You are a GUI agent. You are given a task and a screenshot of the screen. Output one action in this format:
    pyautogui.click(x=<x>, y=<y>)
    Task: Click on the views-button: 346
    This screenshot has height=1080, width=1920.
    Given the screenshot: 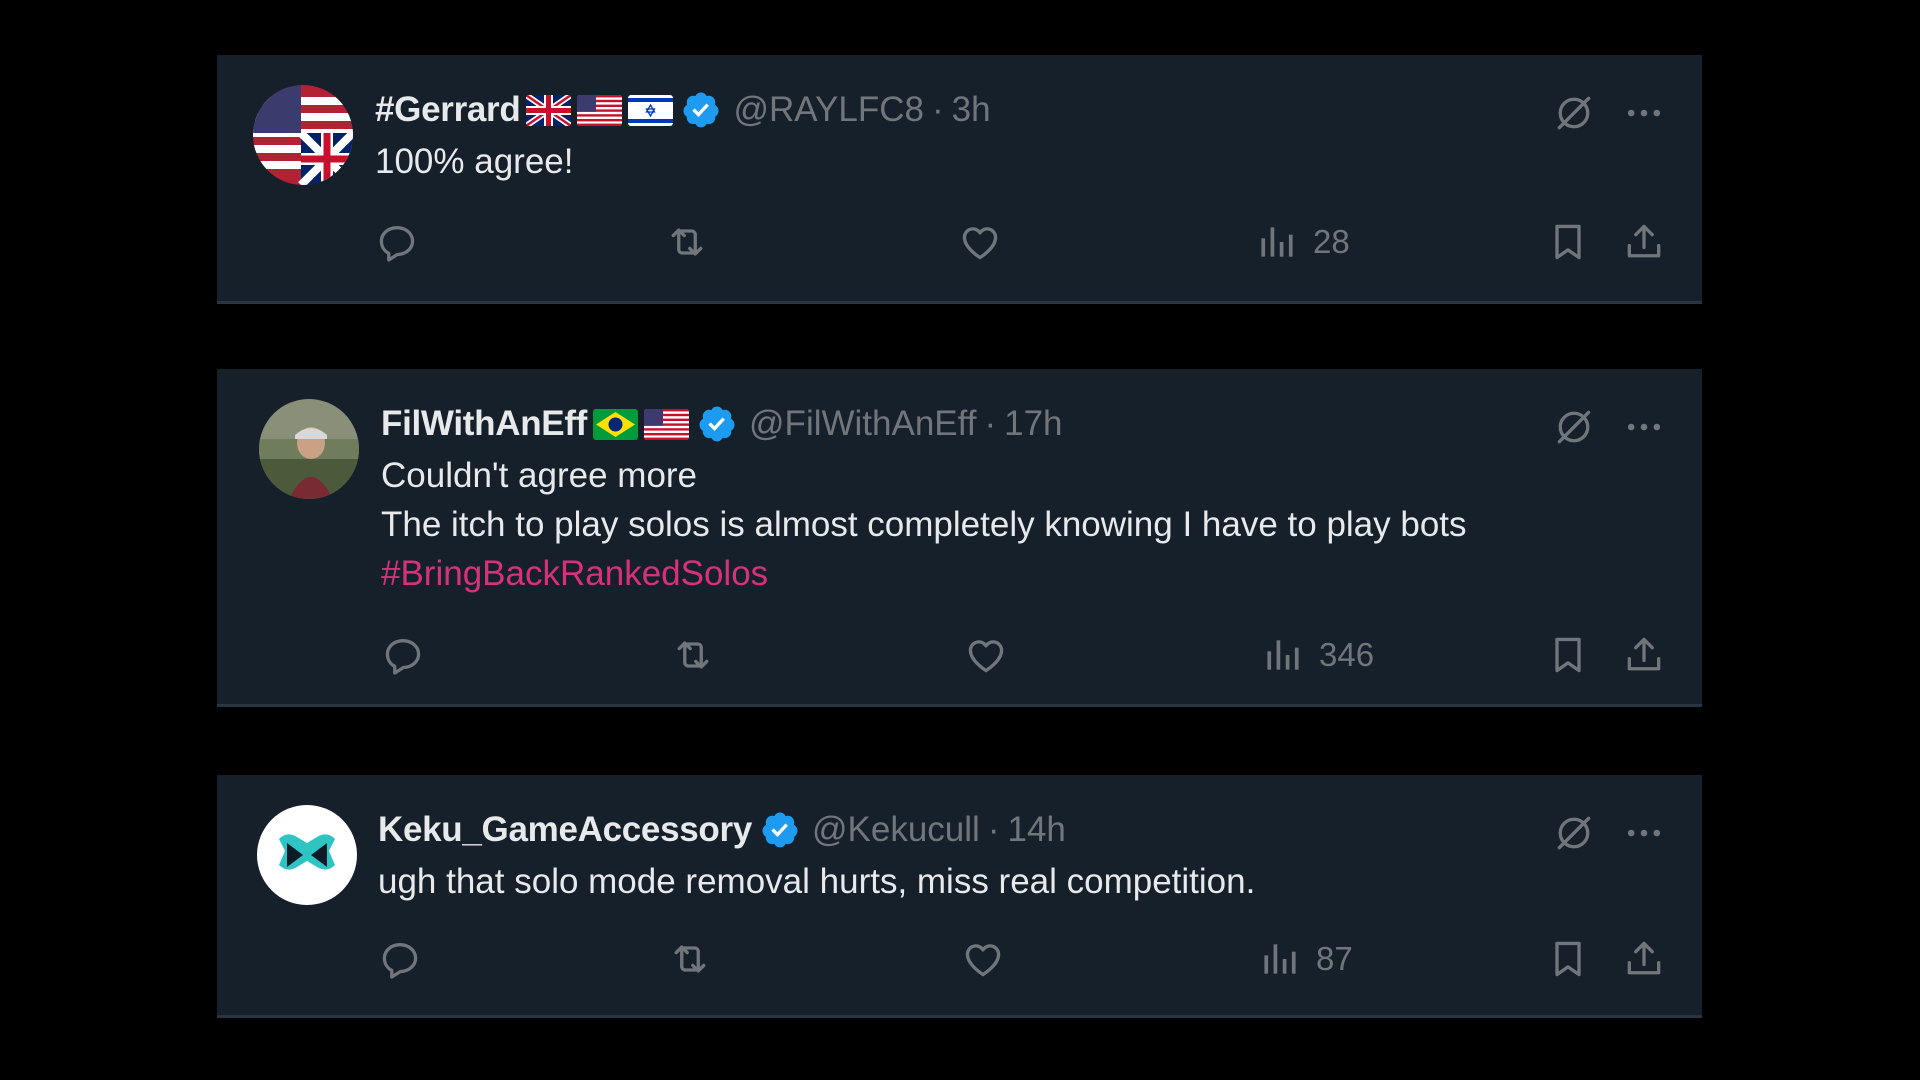 What is the action you would take?
    pyautogui.click(x=1317, y=655)
    